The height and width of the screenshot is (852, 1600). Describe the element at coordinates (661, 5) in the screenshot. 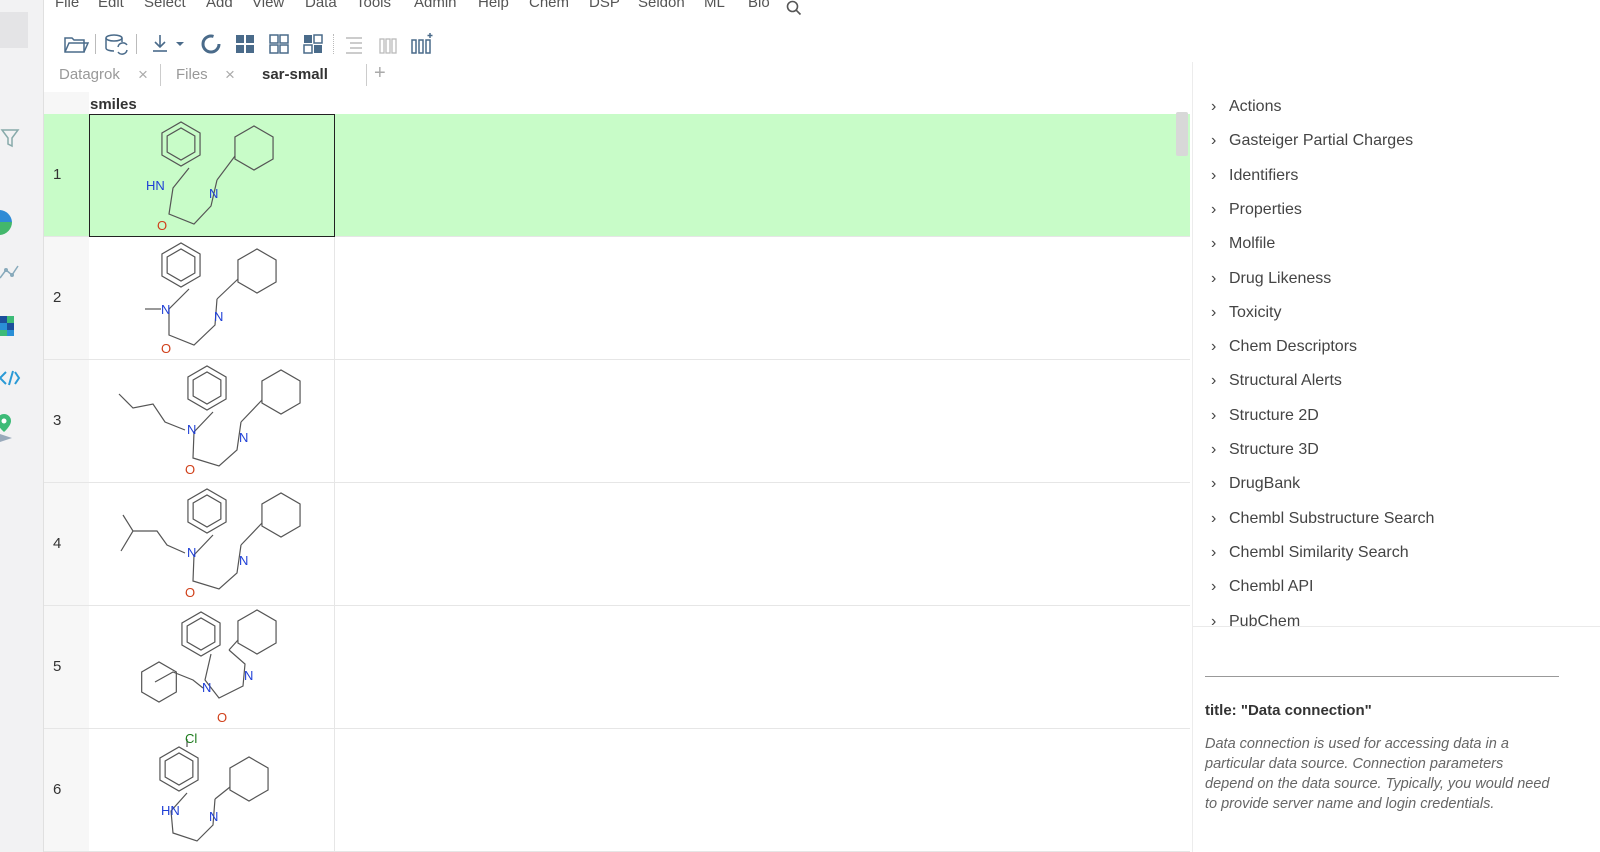

I see `menu-seldon: Seldon` at that location.